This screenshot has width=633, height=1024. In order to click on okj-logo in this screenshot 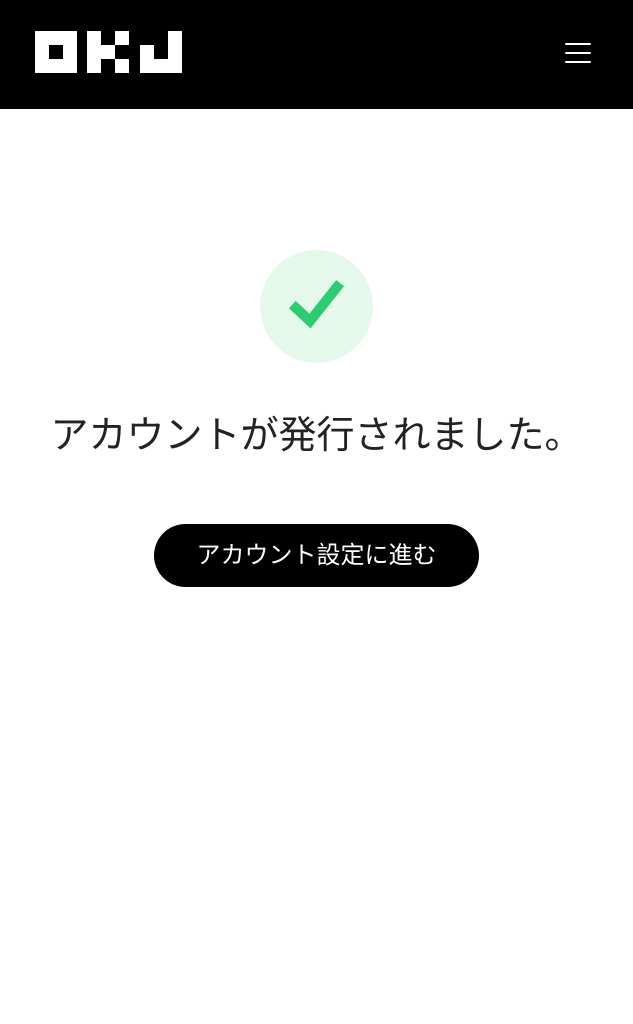, I will do `click(108, 52)`.